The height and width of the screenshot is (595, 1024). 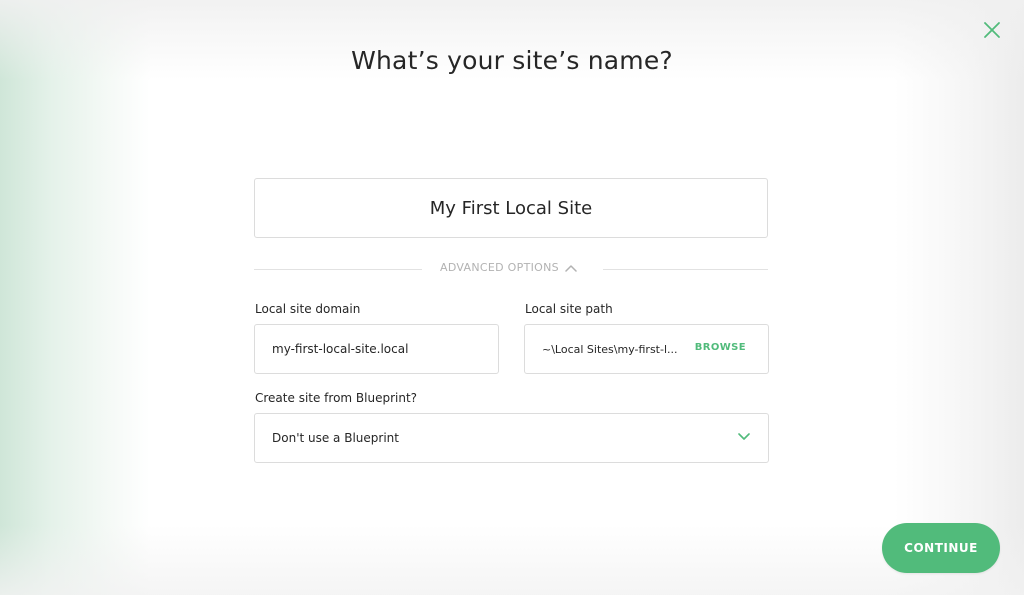 What do you see at coordinates (512, 60) in the screenshot?
I see `page-title: What’s your site’s name?` at bounding box center [512, 60].